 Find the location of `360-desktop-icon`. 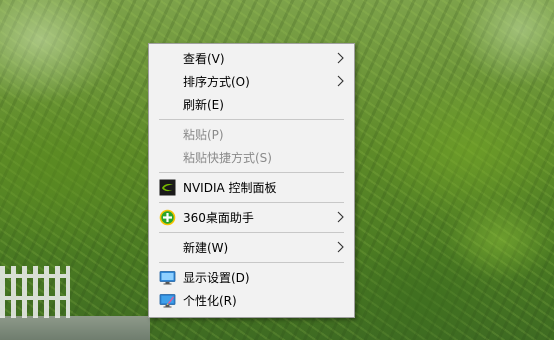

360-desktop-icon is located at coordinates (167, 217).